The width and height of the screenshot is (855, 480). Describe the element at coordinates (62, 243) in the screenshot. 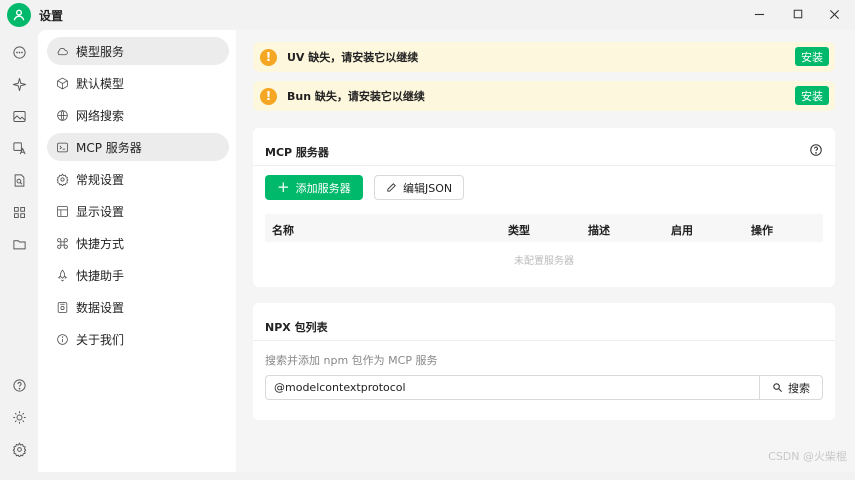

I see `command-icon` at that location.